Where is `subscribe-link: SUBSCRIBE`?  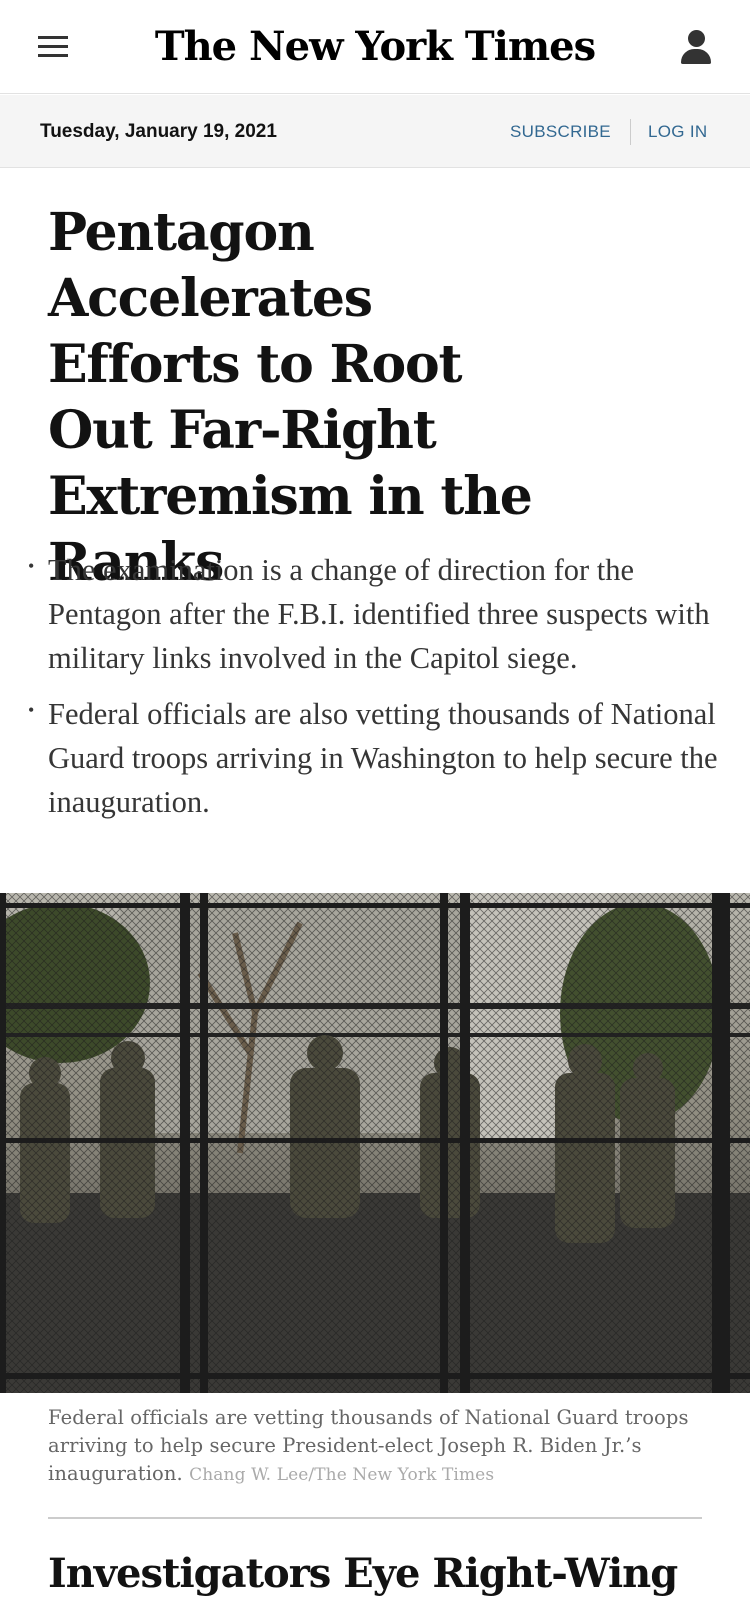
subscribe-link: SUBSCRIBE is located at coordinates (560, 132).